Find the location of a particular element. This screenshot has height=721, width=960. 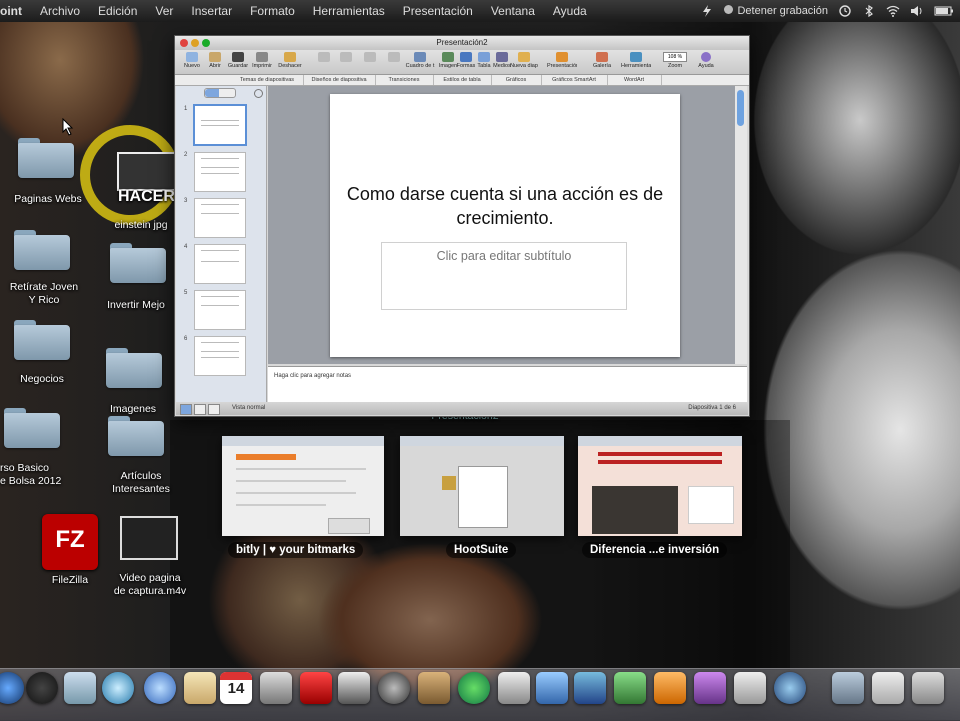

expose-window-diferencia is located at coordinates (660, 486).